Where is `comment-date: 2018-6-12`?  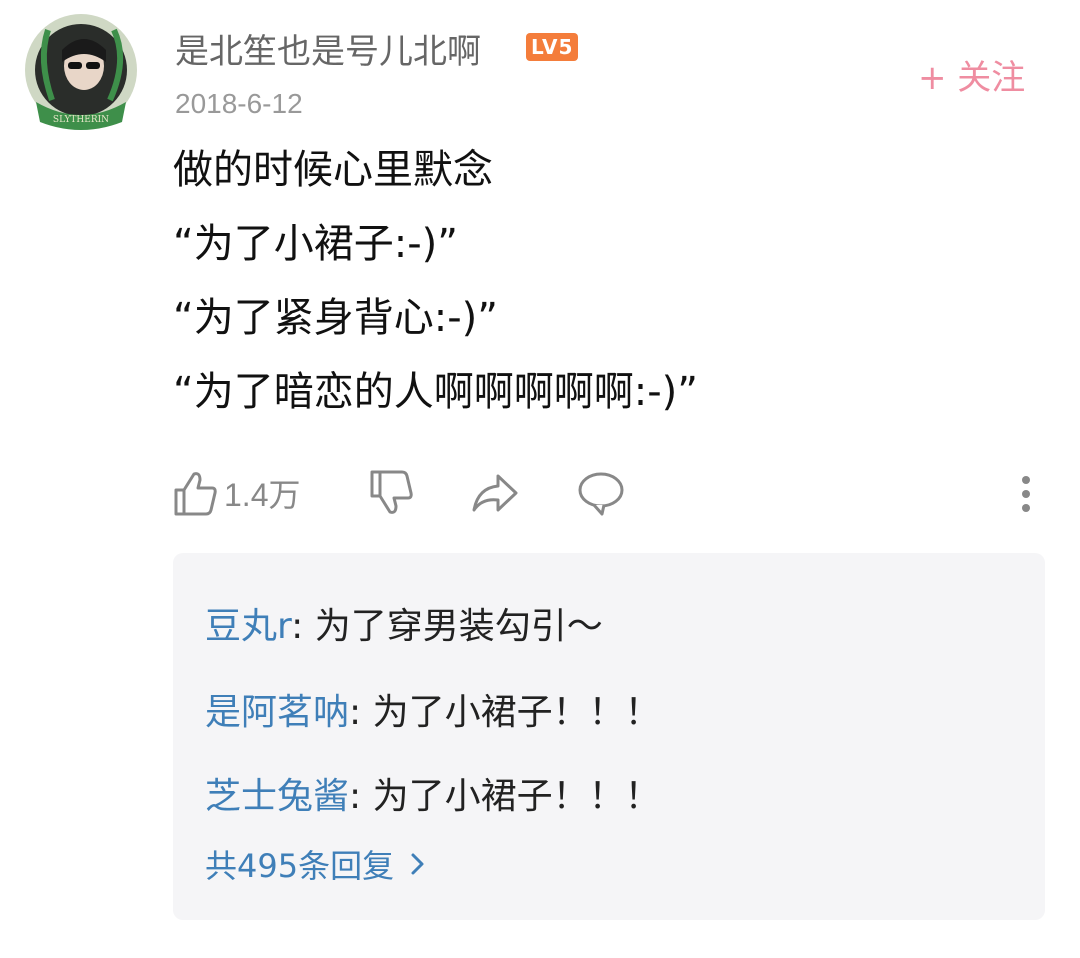 comment-date: 2018-6-12 is located at coordinates (239, 103).